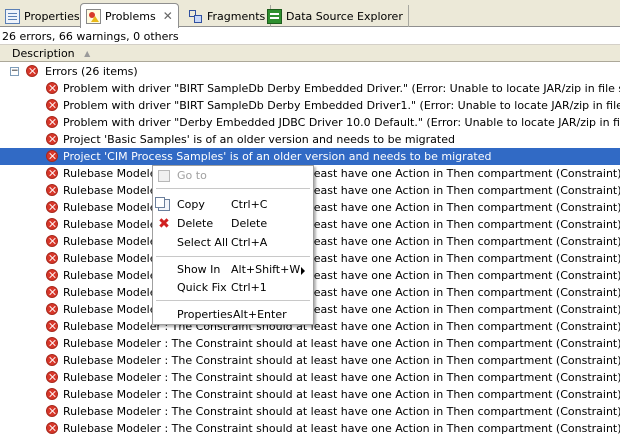  I want to click on menu-item-delete: ✖ Delete Delete, so click(233, 224).